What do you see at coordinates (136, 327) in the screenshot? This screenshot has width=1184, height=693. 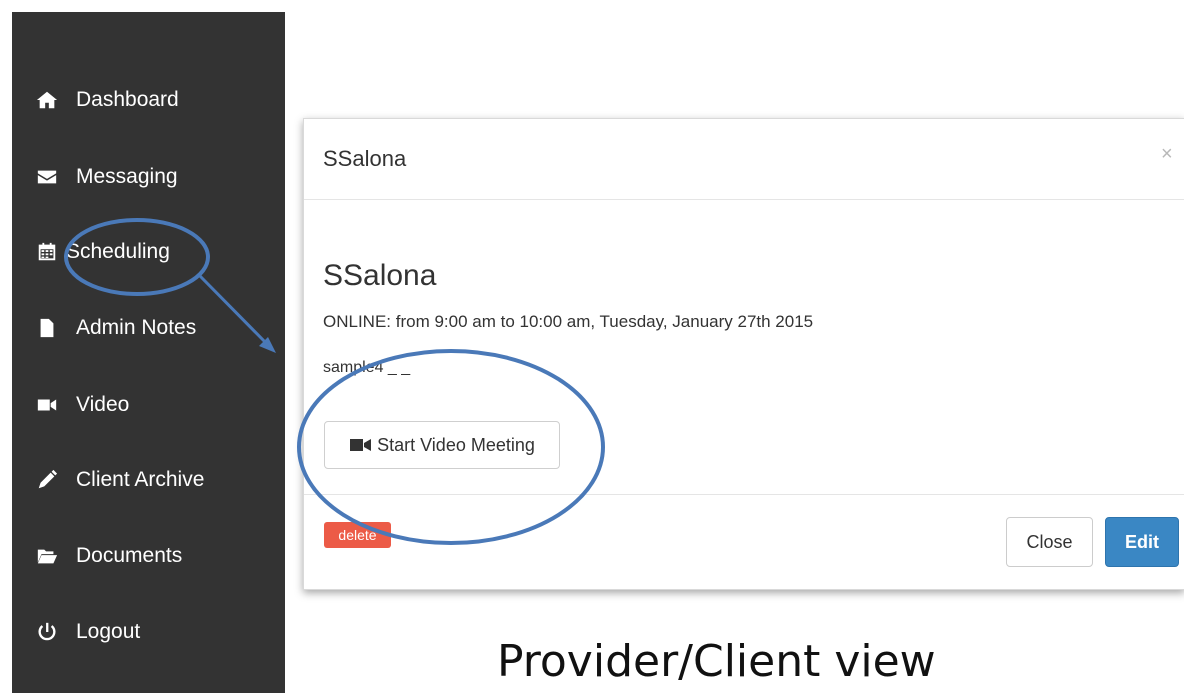 I see `sidebar-item-label: Admin Notes` at bounding box center [136, 327].